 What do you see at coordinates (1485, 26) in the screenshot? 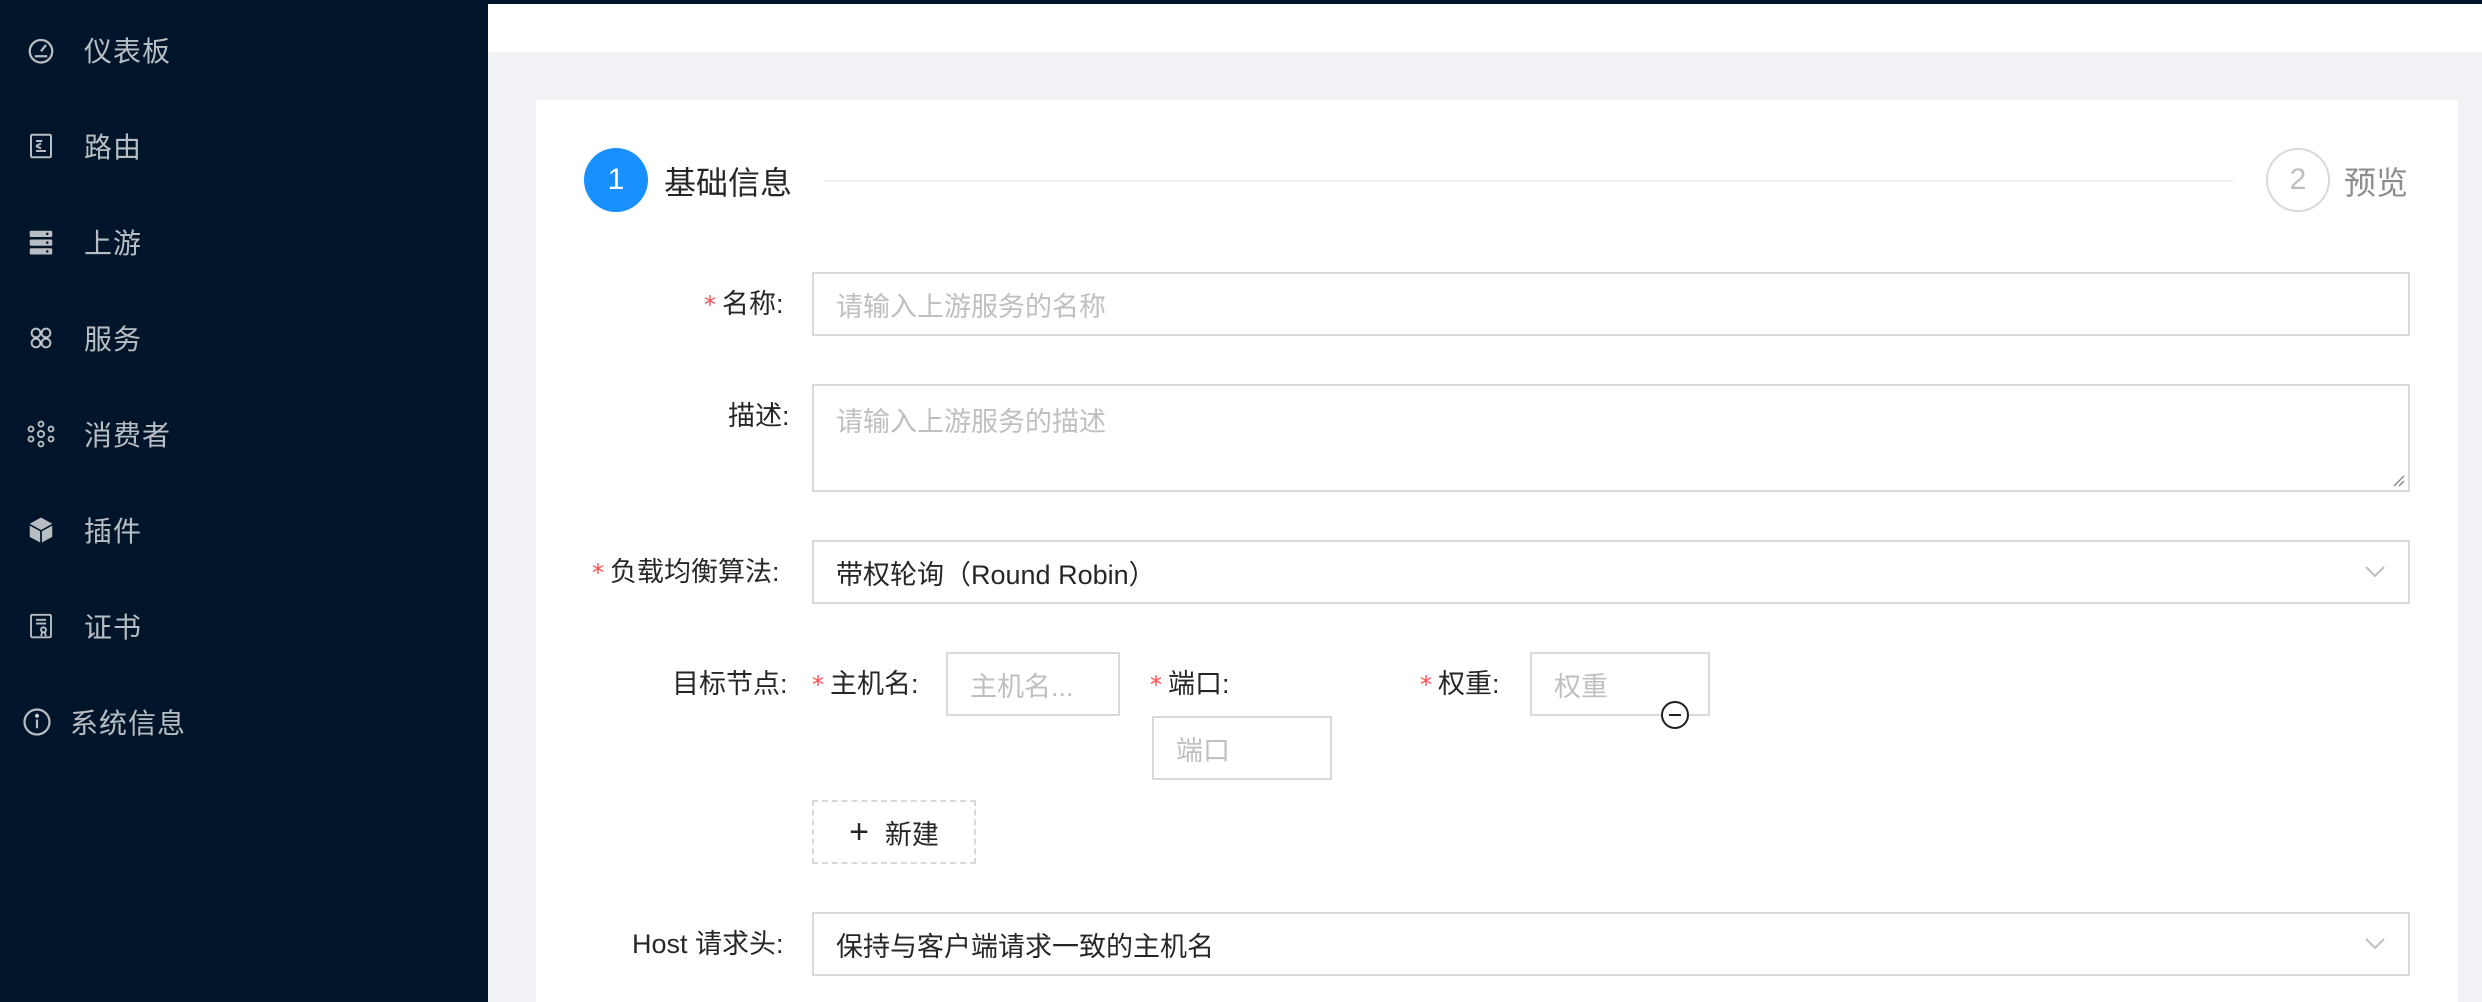
I see `top-header-bar` at bounding box center [1485, 26].